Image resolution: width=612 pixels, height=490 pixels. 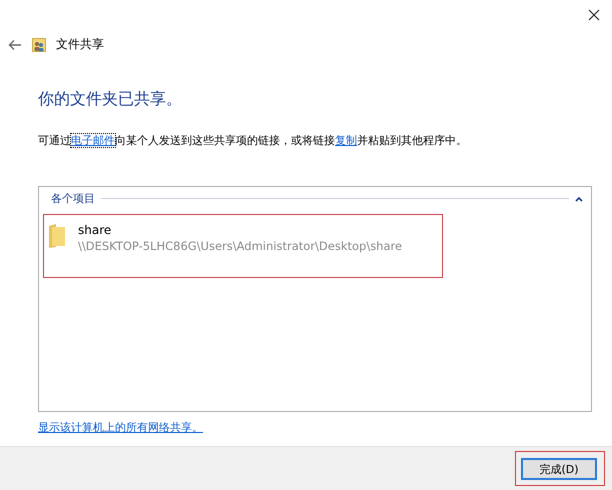 What do you see at coordinates (95, 230) in the screenshot?
I see `item-name: share` at bounding box center [95, 230].